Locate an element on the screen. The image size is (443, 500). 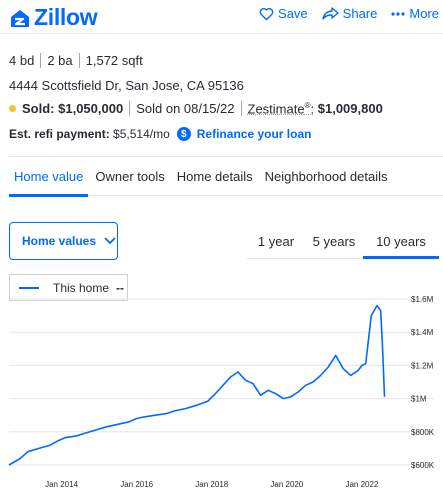
range-10-years: 10 years is located at coordinates (401, 241).